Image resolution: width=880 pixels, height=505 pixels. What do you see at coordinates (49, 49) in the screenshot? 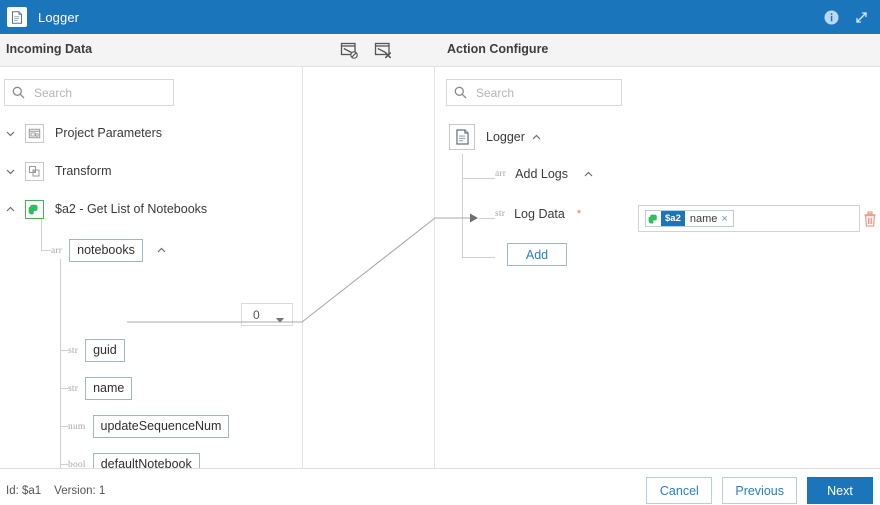
I see `incoming-data-title: Incoming Data` at bounding box center [49, 49].